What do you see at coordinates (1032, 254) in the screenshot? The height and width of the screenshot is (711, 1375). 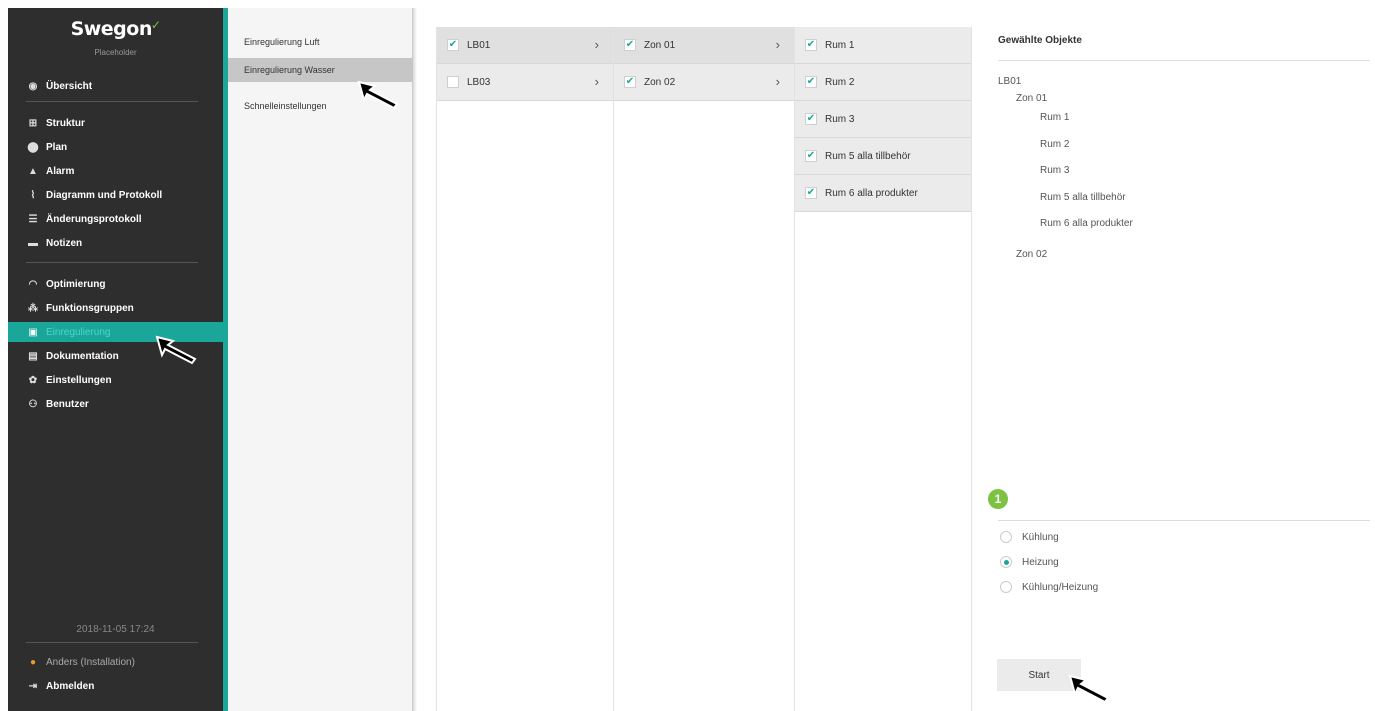 I see `tree-zone: Zon 02` at bounding box center [1032, 254].